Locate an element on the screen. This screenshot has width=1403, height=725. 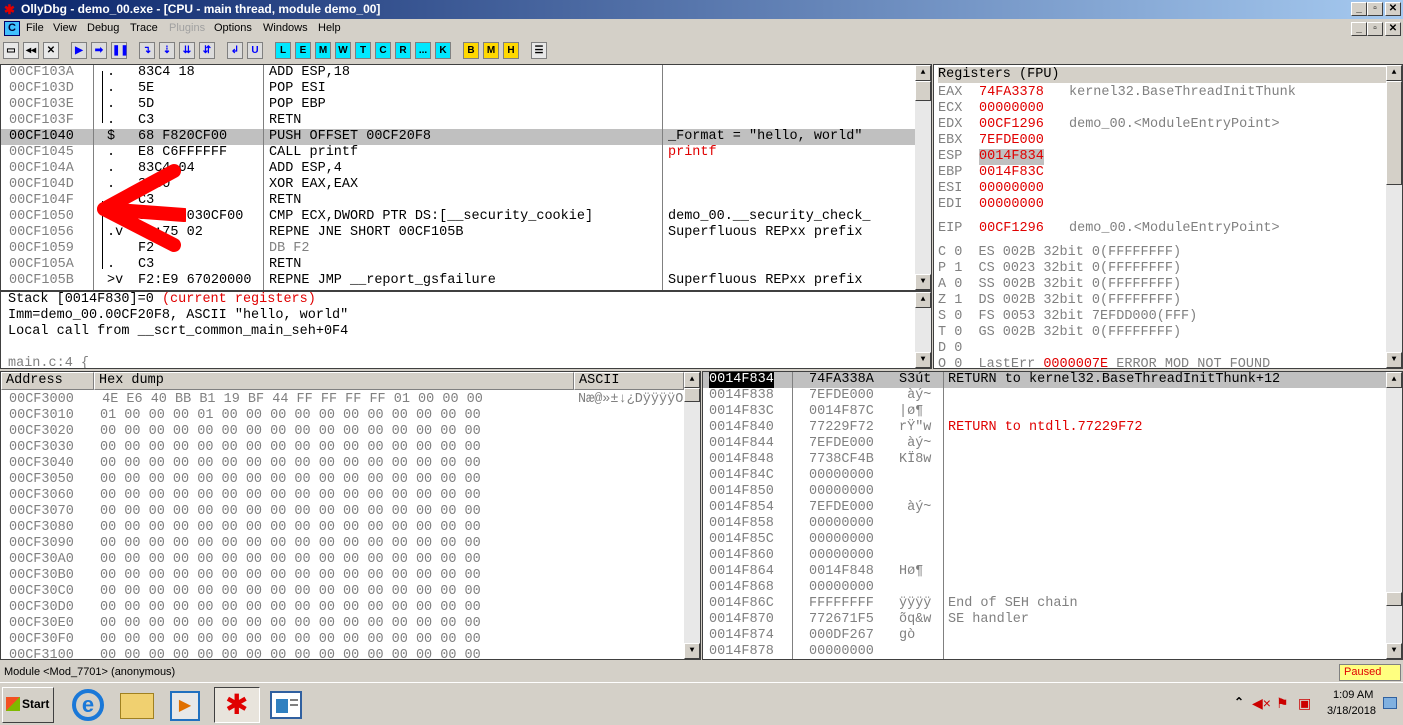
stack-row: 0014F86C FFFFFFFF ÿÿÿÿ End of SEH chain is located at coordinates (1044, 604).